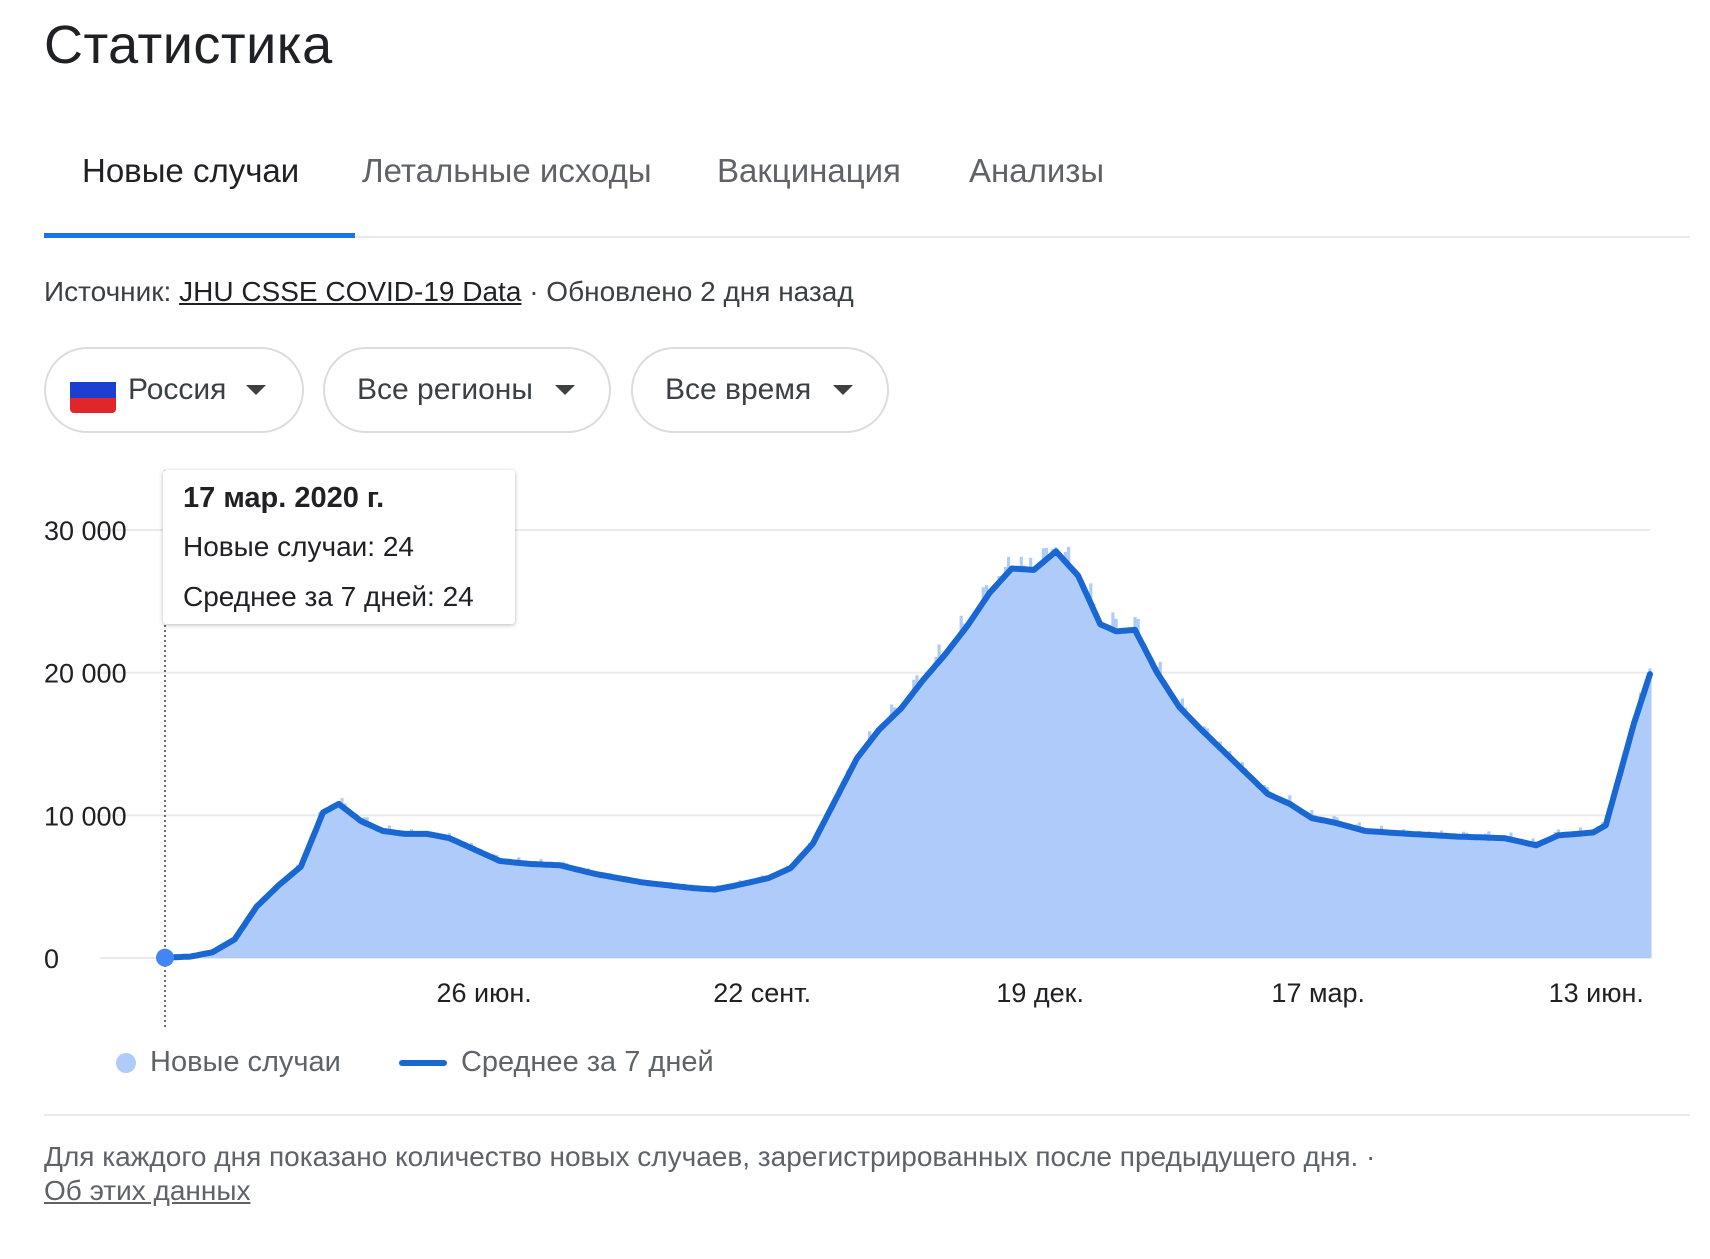  What do you see at coordinates (328, 596) in the screenshot?
I see `tooltip-avg7: Среднее за 7 дней: 24` at bounding box center [328, 596].